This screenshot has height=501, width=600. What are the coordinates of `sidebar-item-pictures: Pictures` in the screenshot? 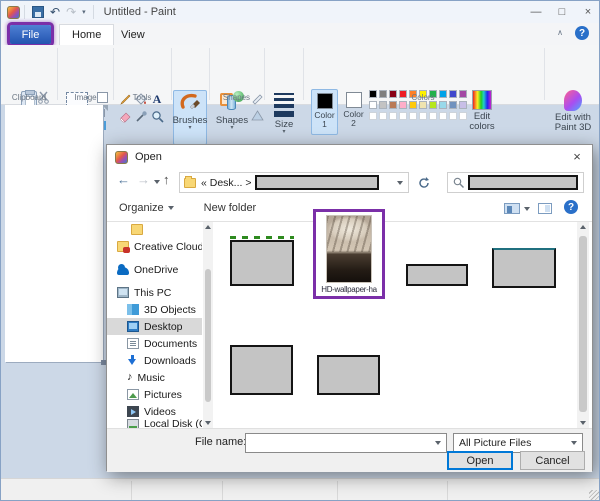 It's located at (154, 394).